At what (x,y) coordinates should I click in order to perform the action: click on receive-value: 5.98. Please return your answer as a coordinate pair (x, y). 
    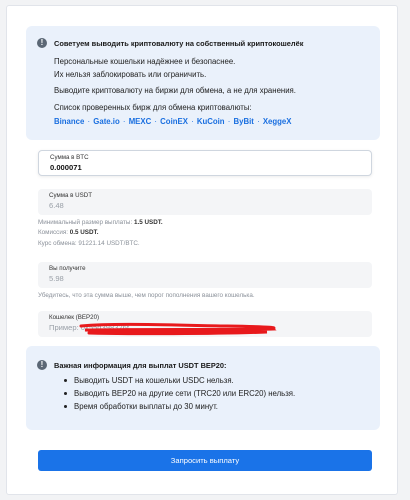
    Looking at the image, I should click on (56, 278).